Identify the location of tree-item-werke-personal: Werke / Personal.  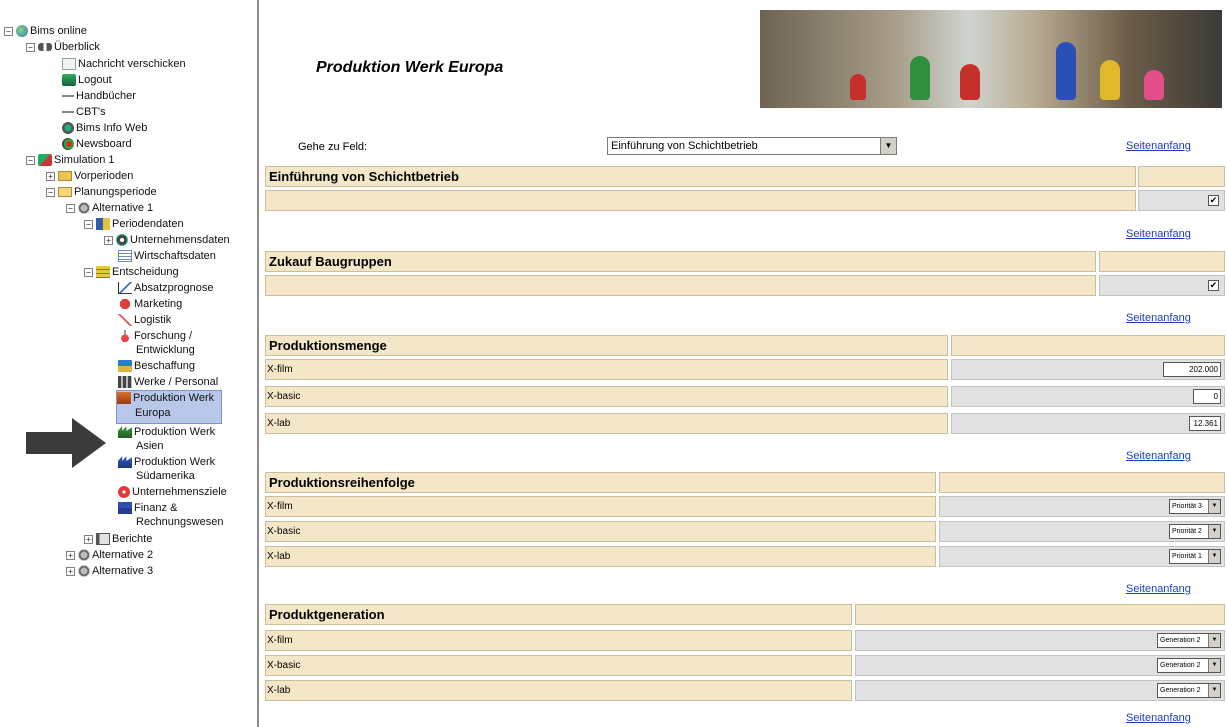
(168, 382).